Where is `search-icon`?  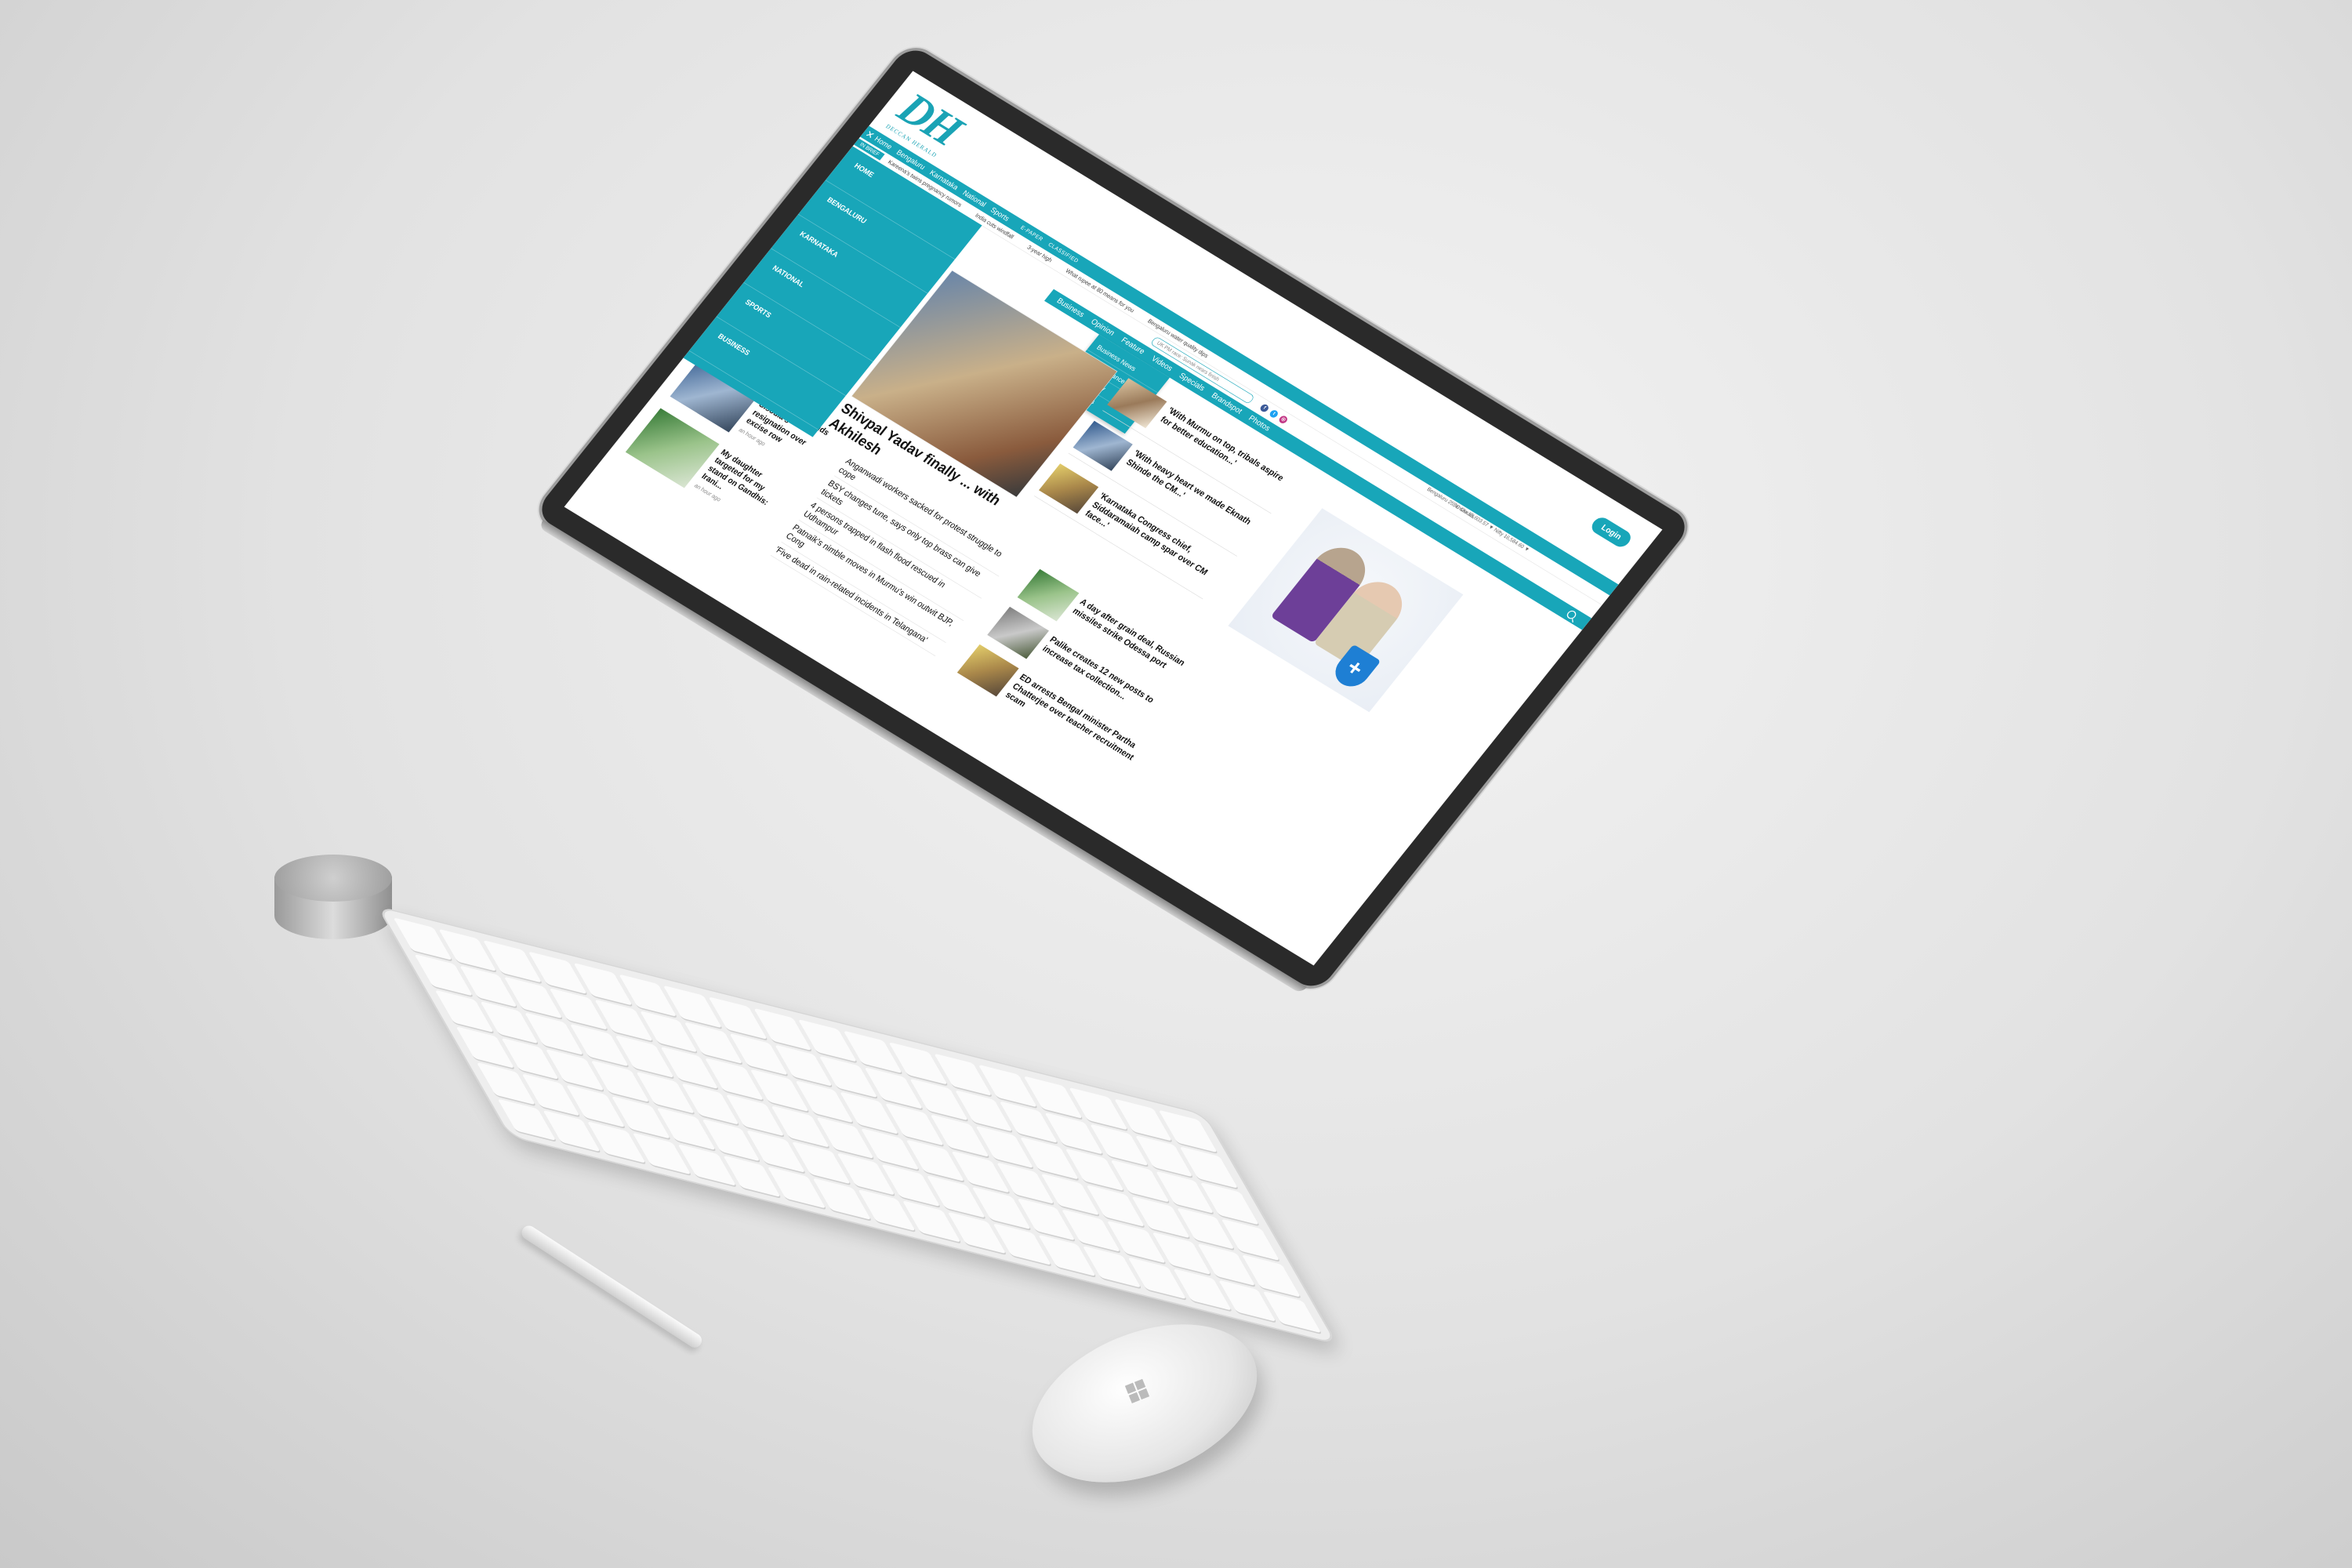 search-icon is located at coordinates (1571, 614).